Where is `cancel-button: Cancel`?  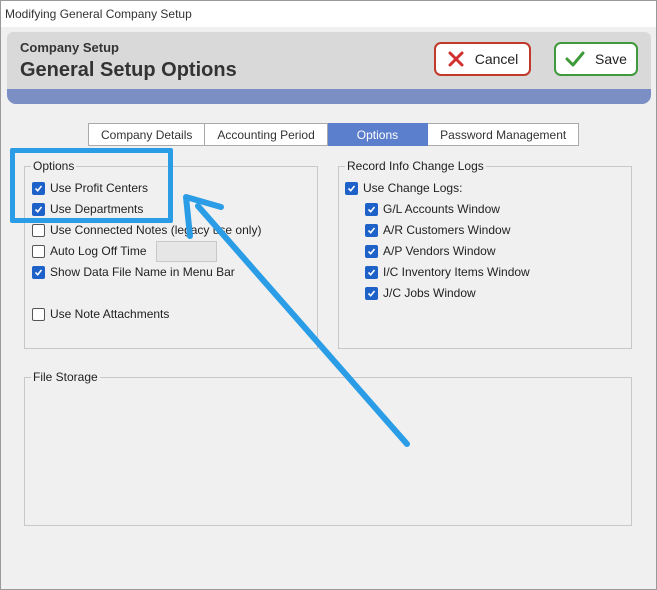
cancel-button: Cancel is located at coordinates (482, 59).